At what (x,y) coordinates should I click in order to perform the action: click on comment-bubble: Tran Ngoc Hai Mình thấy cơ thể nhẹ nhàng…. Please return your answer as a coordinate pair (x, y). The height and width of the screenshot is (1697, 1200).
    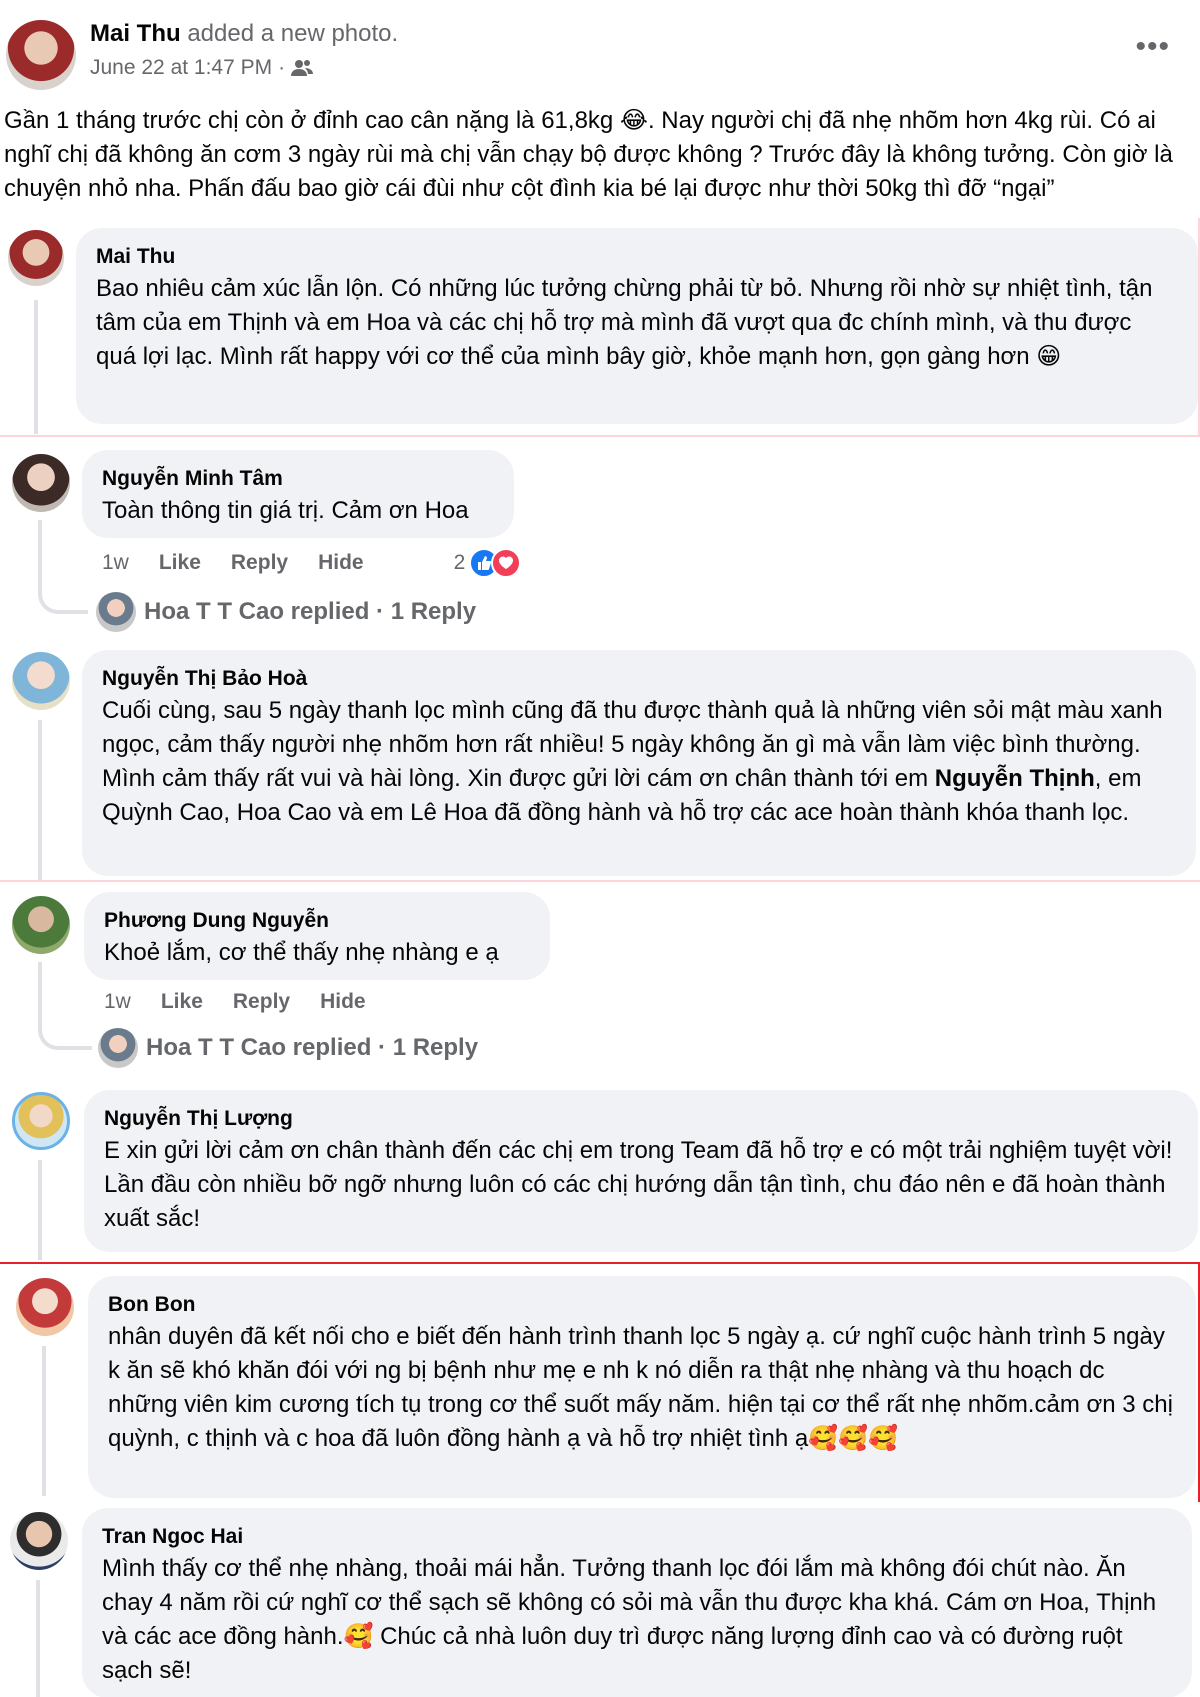
    Looking at the image, I should click on (637, 1602).